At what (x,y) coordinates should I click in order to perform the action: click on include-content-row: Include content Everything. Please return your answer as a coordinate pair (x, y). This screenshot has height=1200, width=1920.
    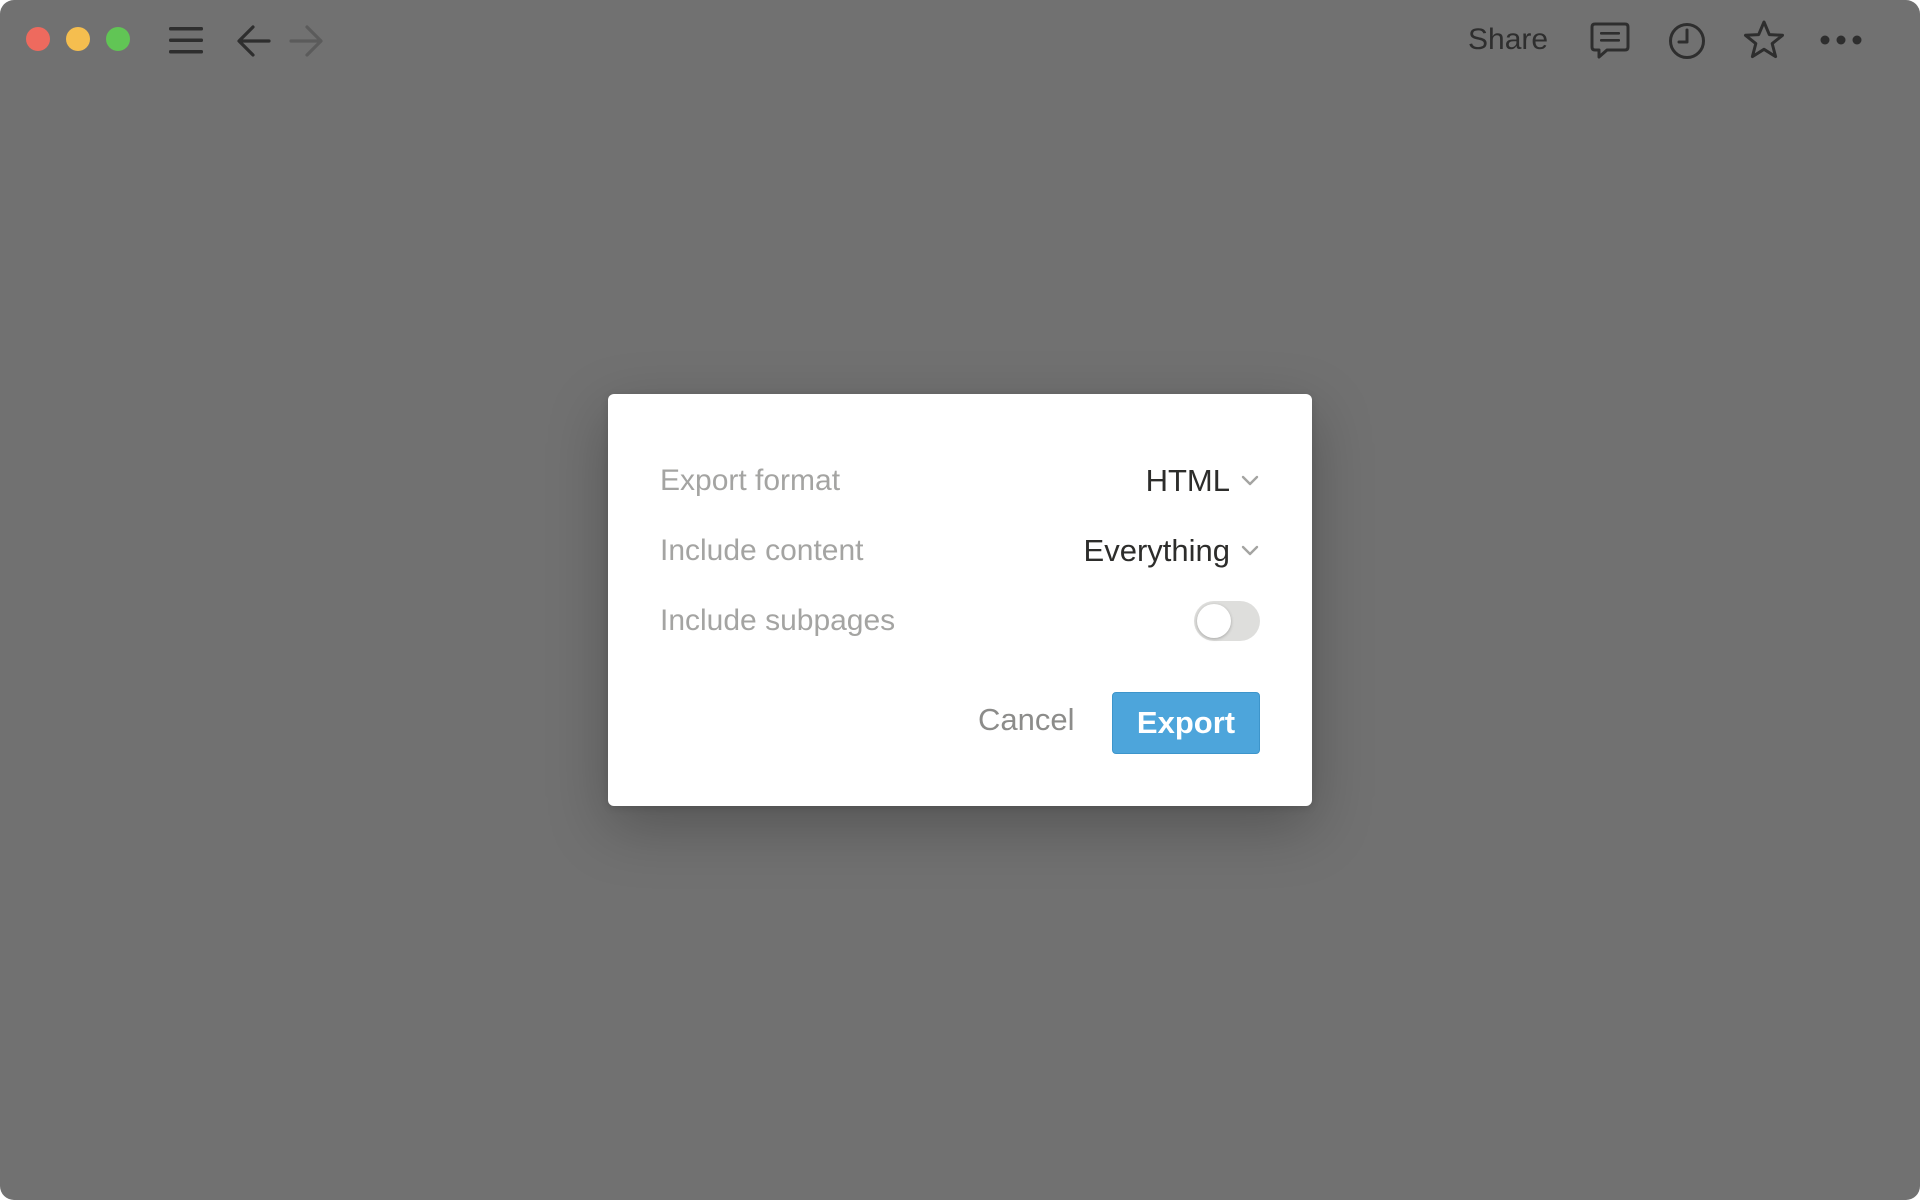
    Looking at the image, I should click on (960, 551).